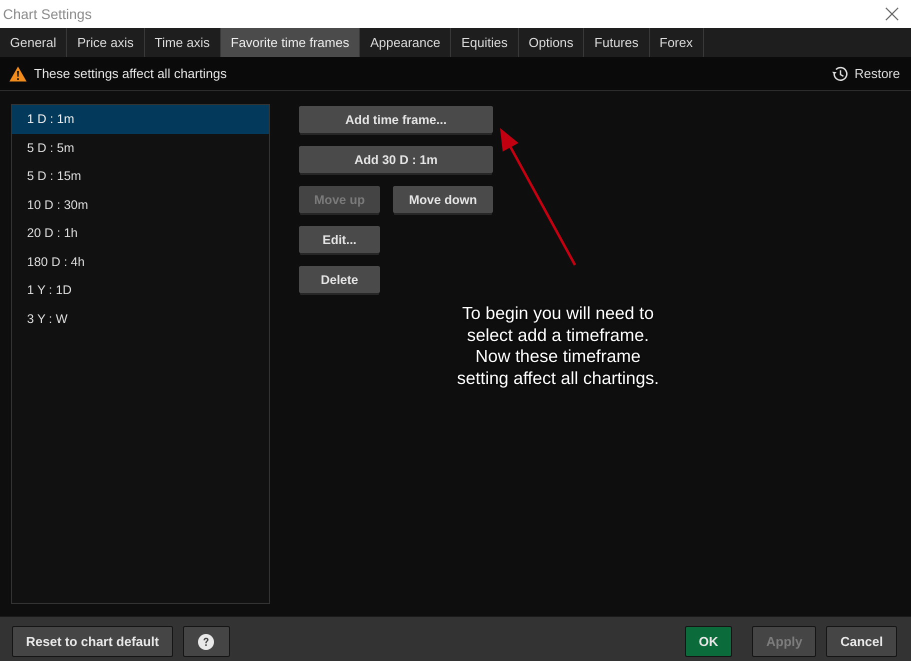 The image size is (911, 661). I want to click on help-icon, so click(206, 642).